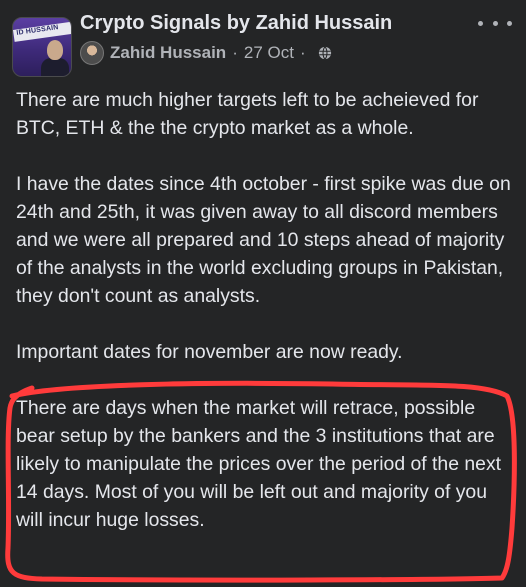 The image size is (526, 587). I want to click on group-name-link: Crypto Signals by Zahid Hussain, so click(236, 23).